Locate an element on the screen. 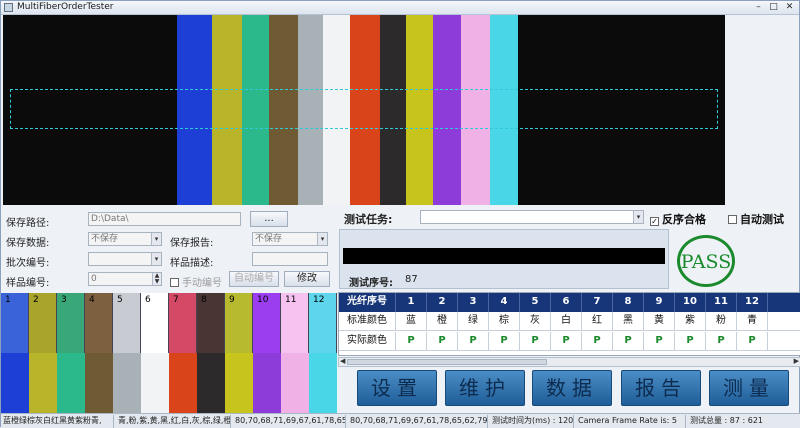  save-data-select: 不保存 ▾ is located at coordinates (125, 239).